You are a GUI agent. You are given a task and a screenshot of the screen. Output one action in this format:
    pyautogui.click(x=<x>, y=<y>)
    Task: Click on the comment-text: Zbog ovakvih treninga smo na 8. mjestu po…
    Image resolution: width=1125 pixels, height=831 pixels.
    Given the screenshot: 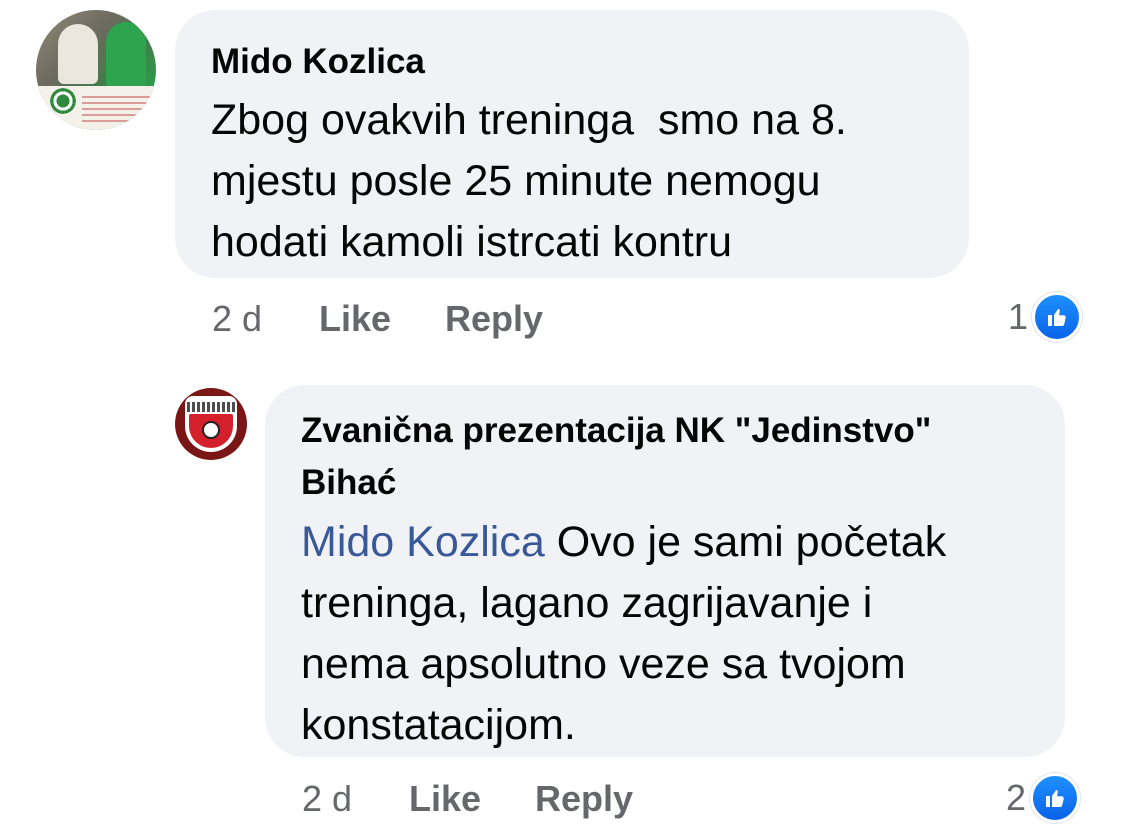 What is the action you would take?
    pyautogui.click(x=529, y=181)
    